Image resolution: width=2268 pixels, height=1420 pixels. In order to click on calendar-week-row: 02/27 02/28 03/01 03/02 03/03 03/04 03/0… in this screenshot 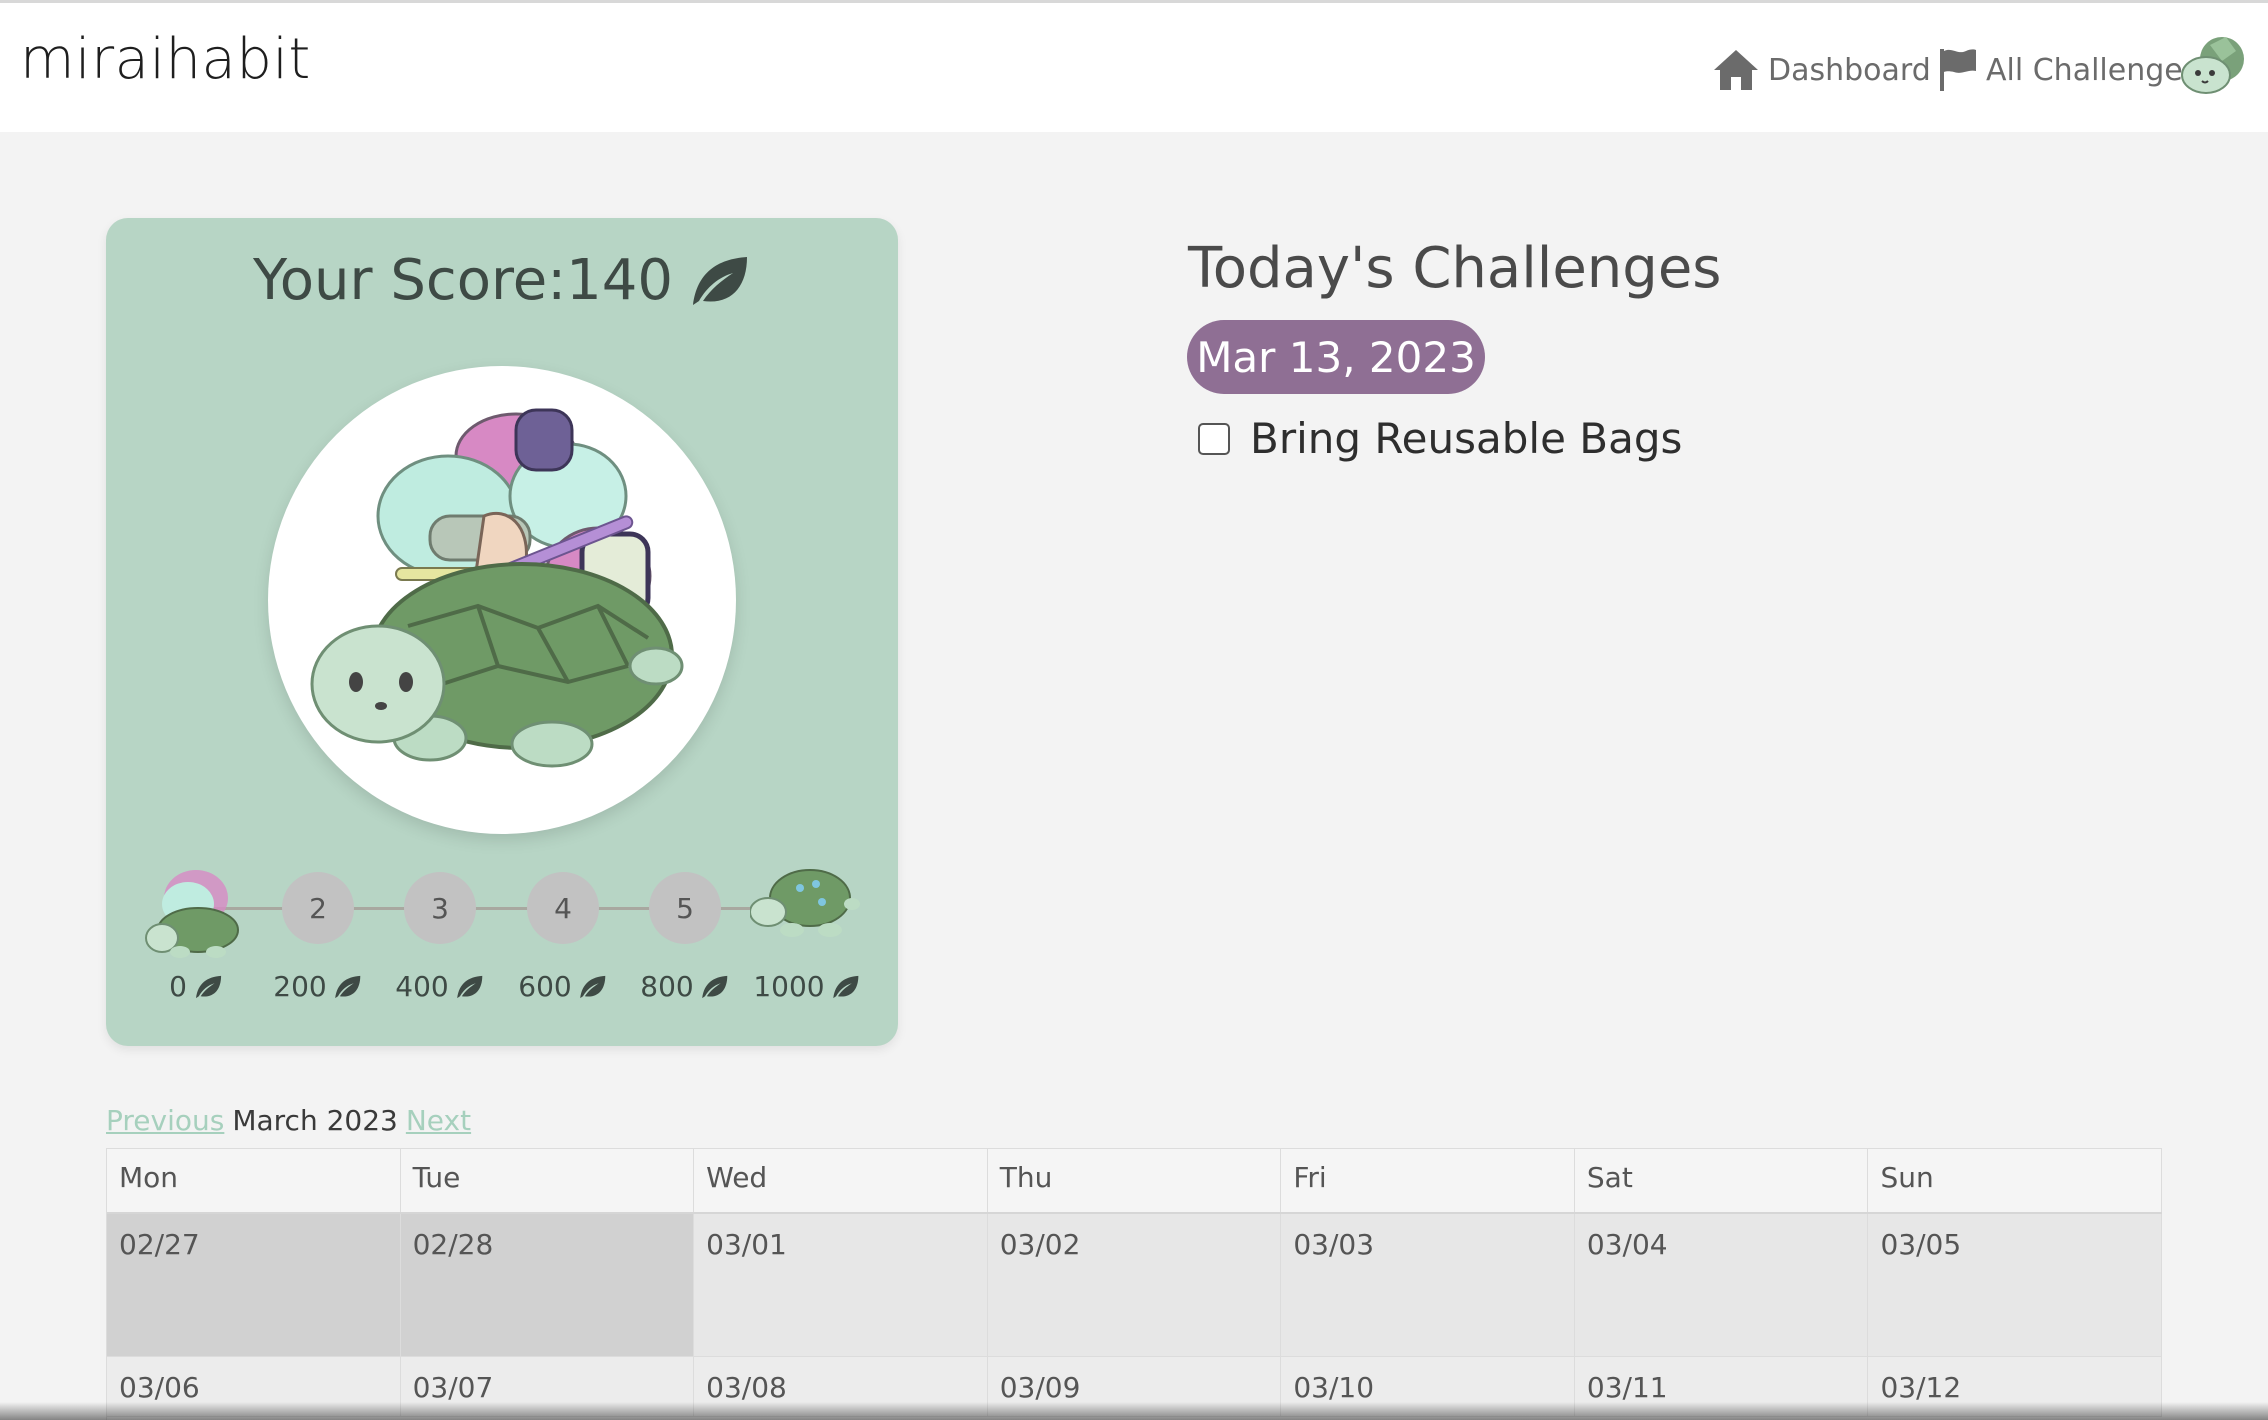, I will do `click(1135, 1285)`.